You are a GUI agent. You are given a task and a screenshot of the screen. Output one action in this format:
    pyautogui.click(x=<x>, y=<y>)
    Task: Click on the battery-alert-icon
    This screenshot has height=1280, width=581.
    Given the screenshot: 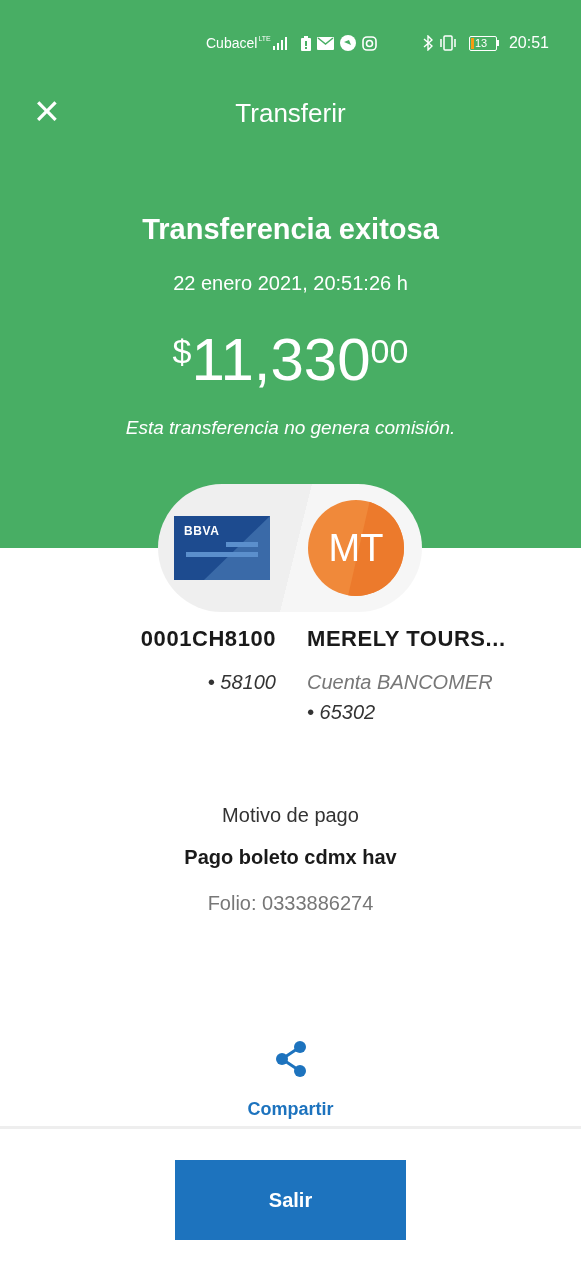 What is the action you would take?
    pyautogui.click(x=305, y=43)
    